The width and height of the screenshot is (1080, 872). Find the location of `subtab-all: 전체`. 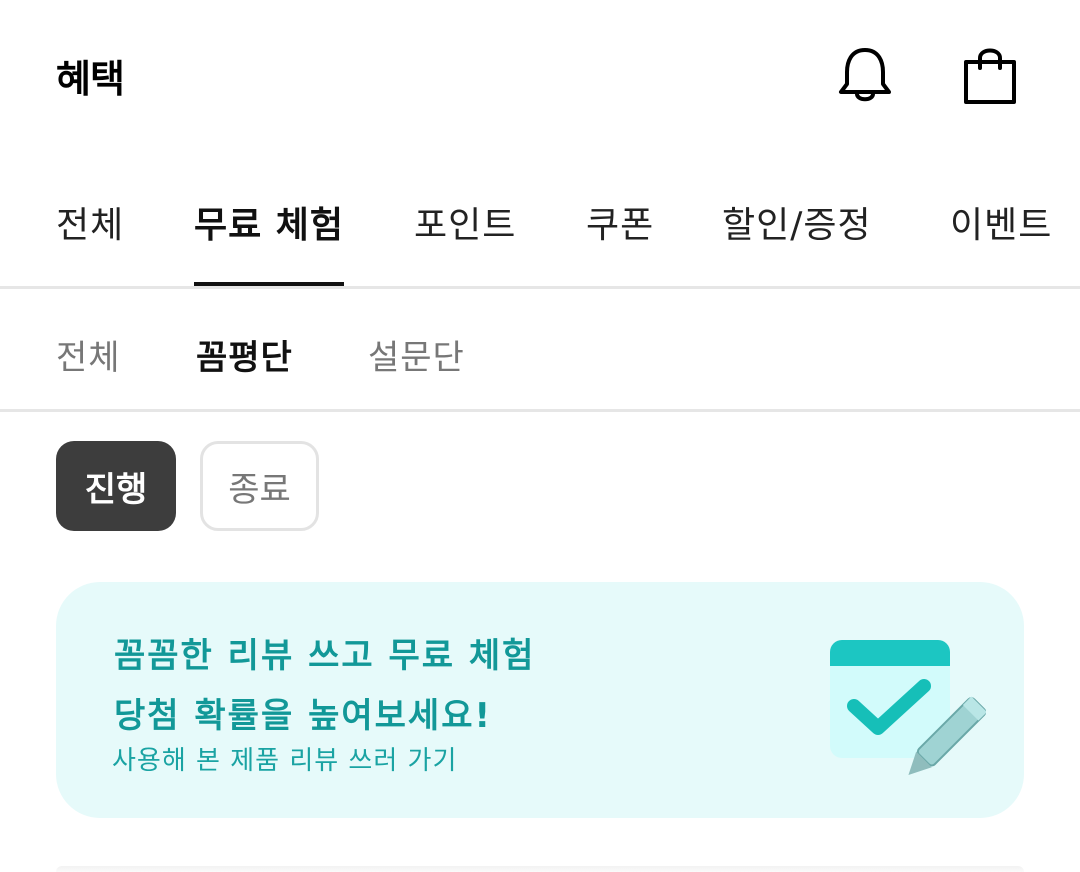

subtab-all: 전체 is located at coordinates (88, 354).